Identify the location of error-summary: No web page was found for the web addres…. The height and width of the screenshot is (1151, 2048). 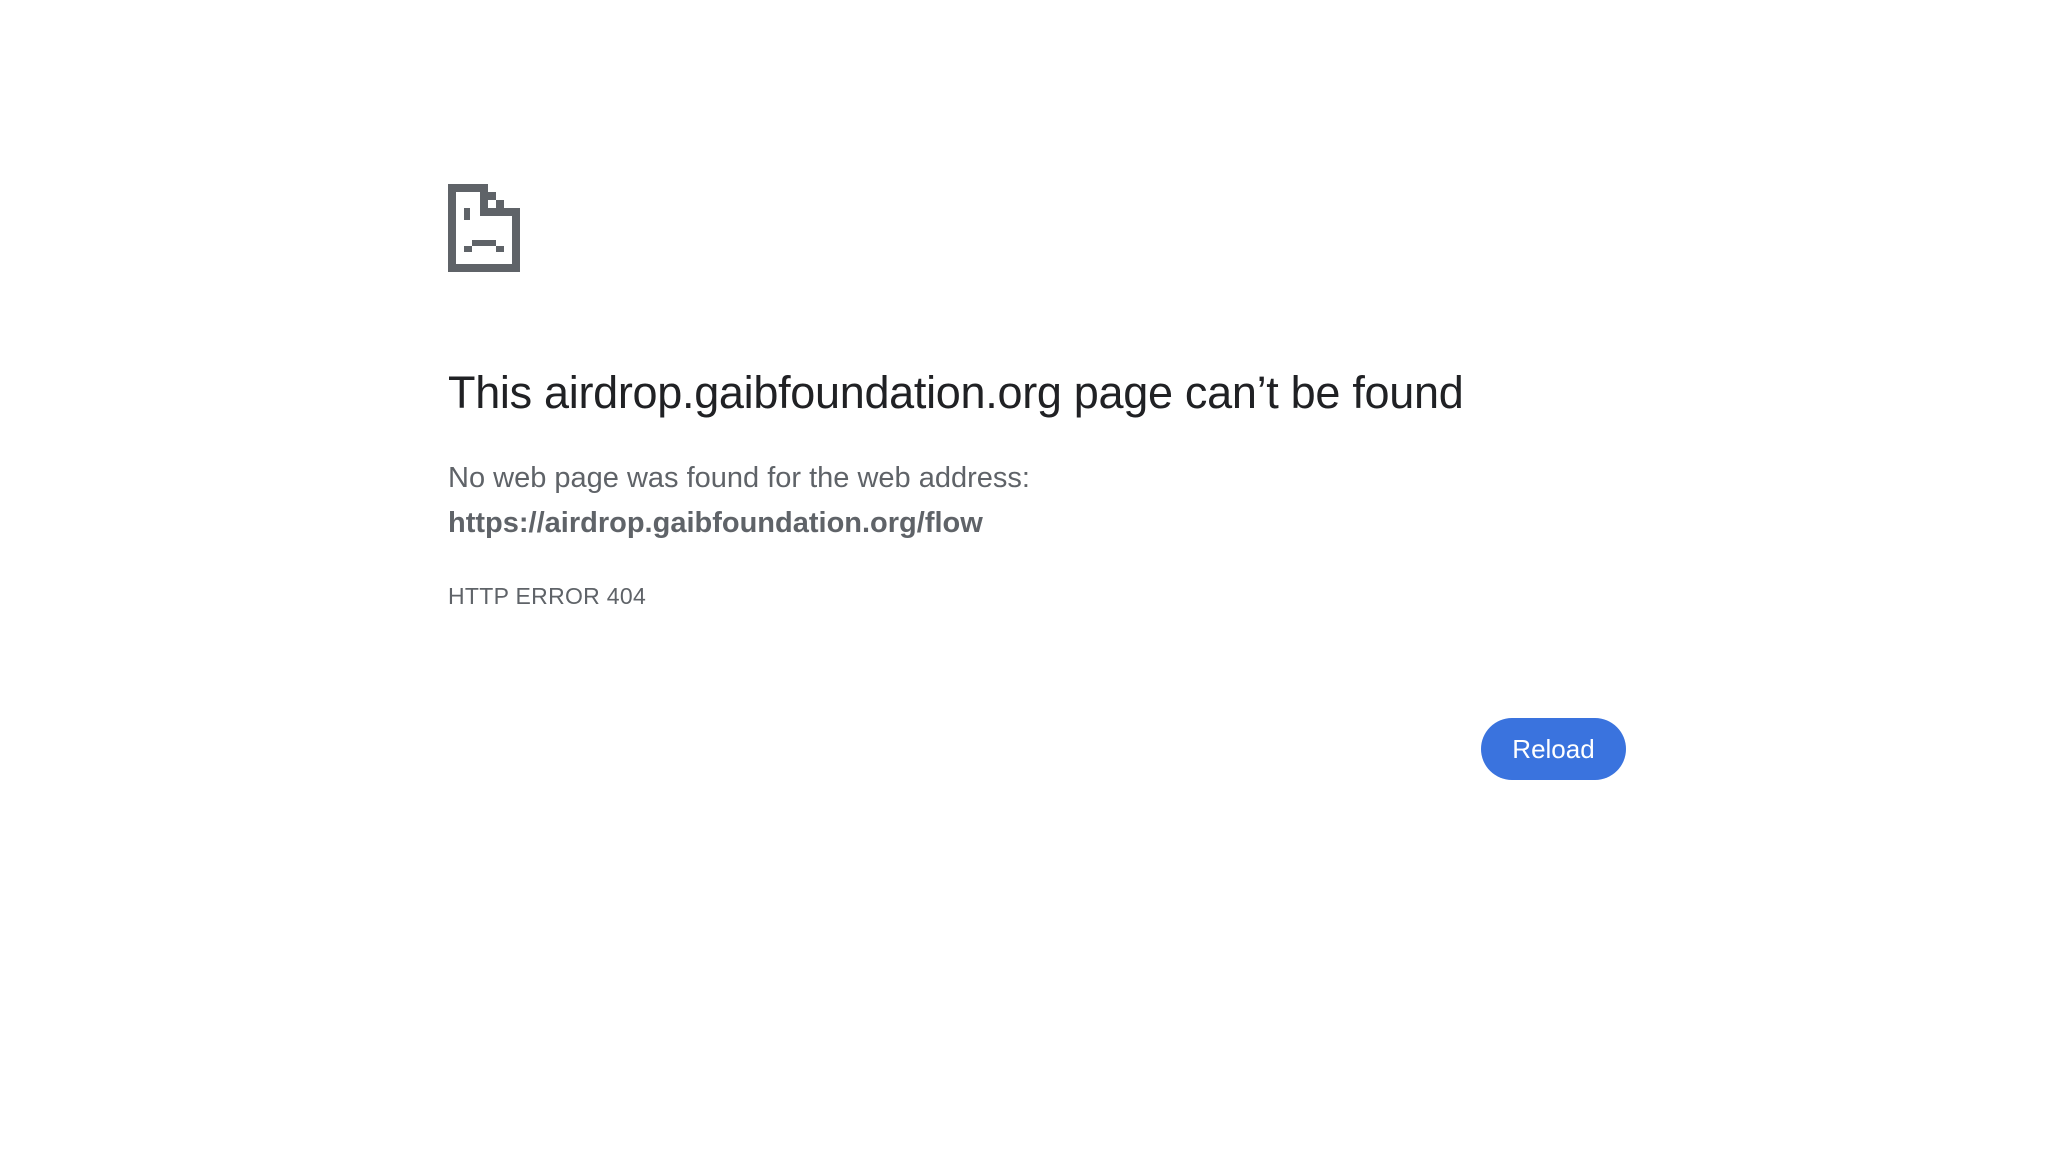
(739, 478).